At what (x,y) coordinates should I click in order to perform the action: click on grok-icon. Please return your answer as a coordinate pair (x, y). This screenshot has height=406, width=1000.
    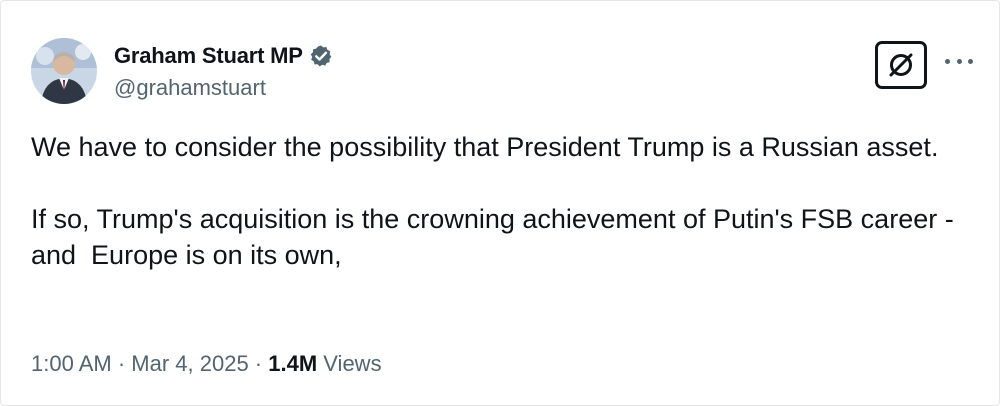
    Looking at the image, I should click on (901, 65).